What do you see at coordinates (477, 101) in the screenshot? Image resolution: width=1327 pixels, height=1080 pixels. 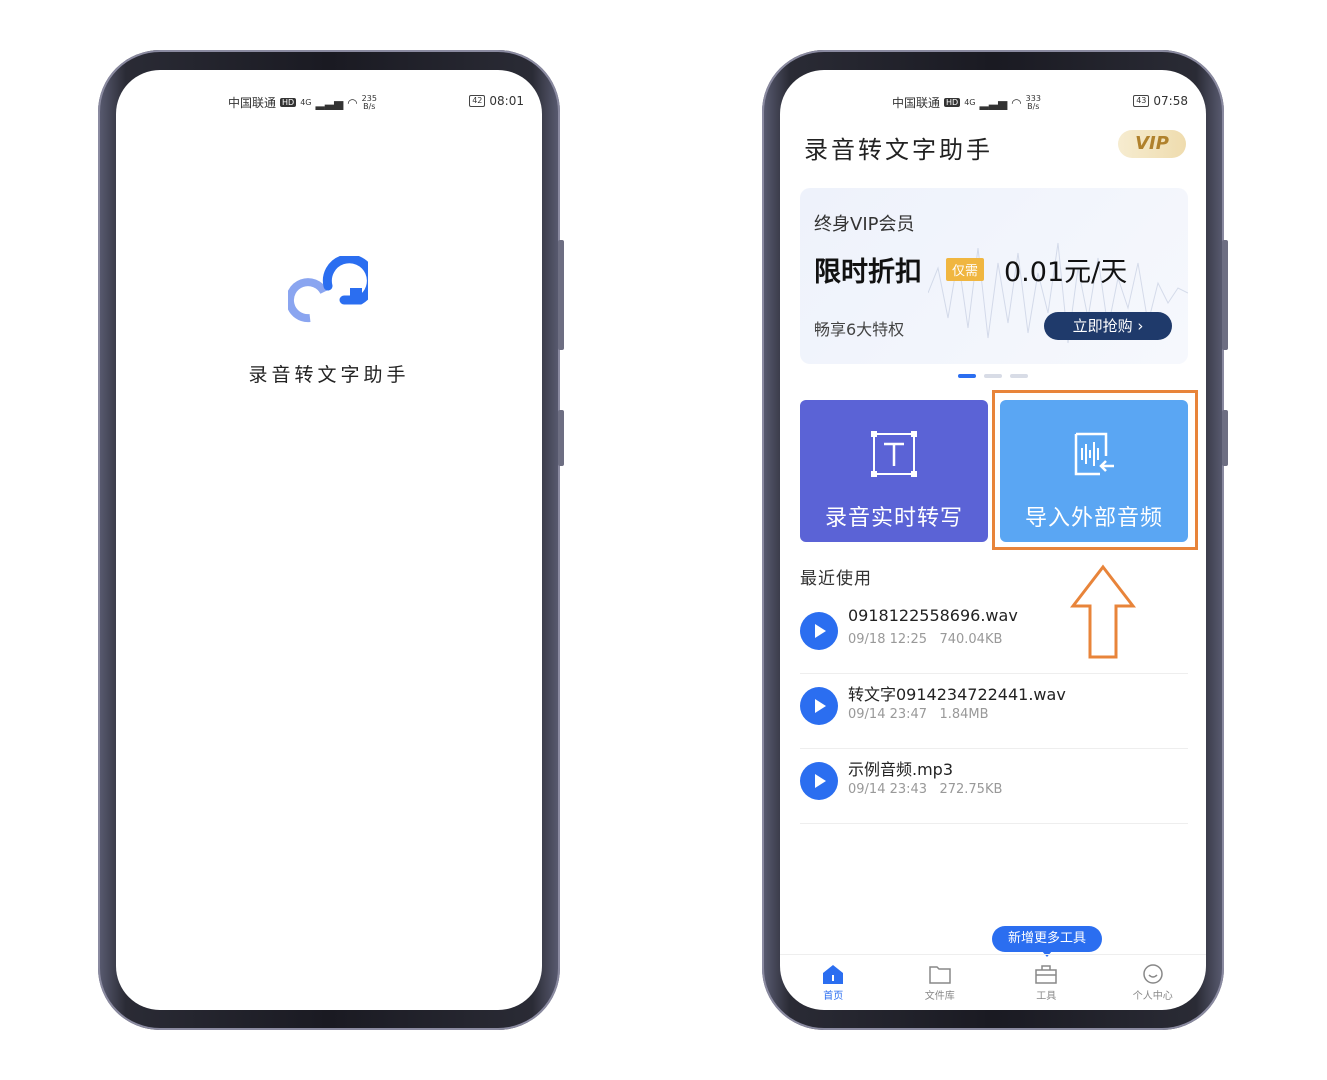 I see `battery-icon: 42` at bounding box center [477, 101].